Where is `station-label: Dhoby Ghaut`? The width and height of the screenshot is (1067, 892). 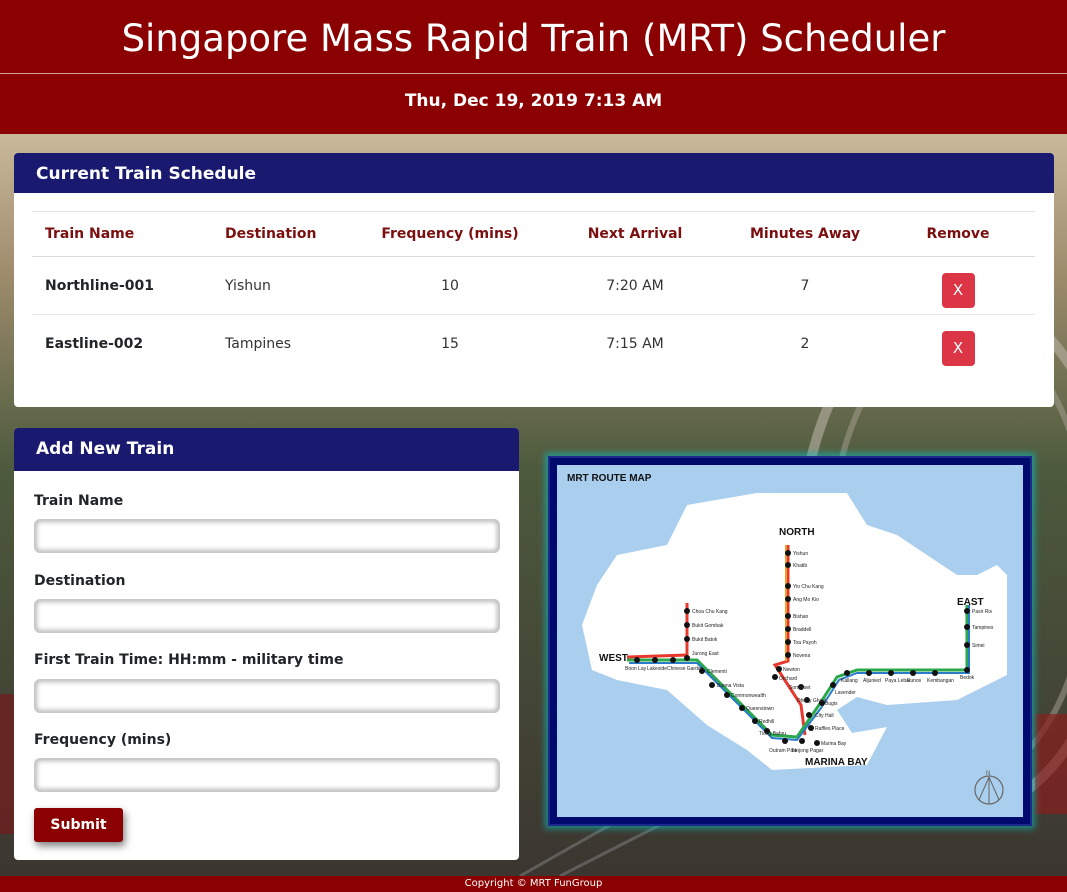
station-label: Dhoby Ghaut is located at coordinates (812, 701).